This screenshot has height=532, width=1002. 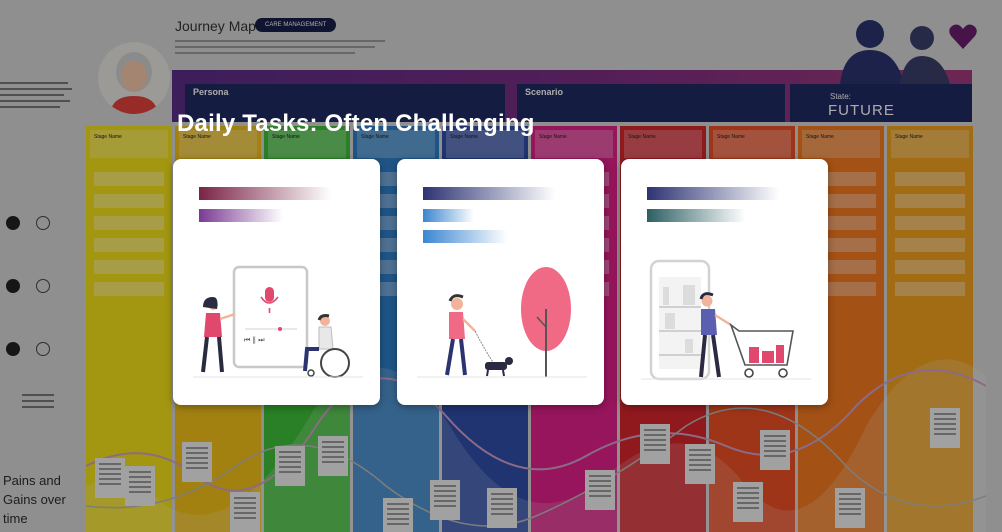 I want to click on task-card-voice-assistant: ⏮ ‖ ⏭, so click(x=276, y=282).